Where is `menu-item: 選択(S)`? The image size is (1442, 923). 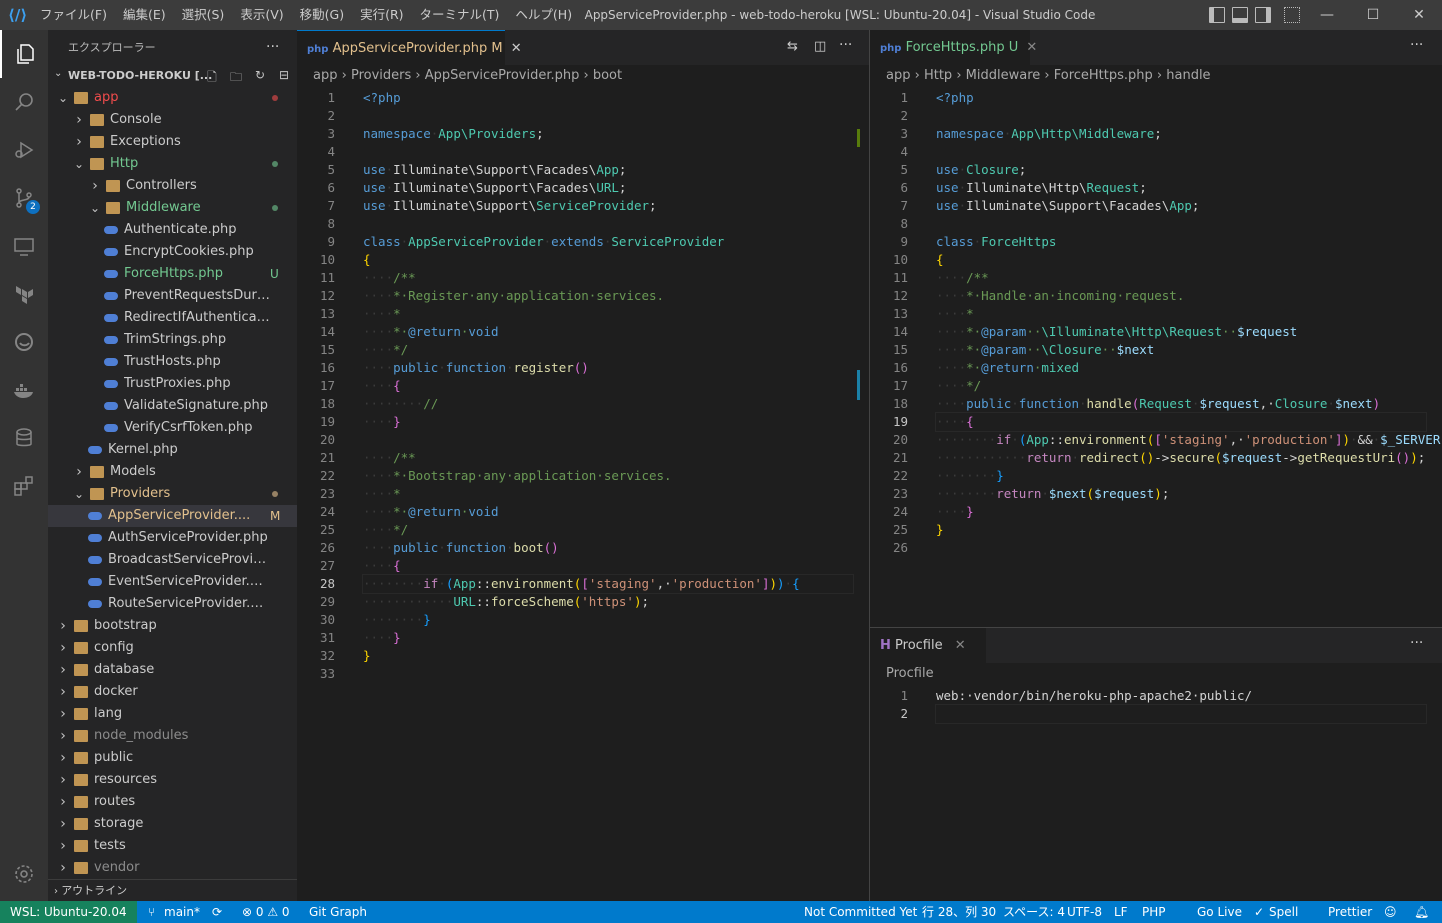
menu-item: 選択(S) is located at coordinates (203, 15).